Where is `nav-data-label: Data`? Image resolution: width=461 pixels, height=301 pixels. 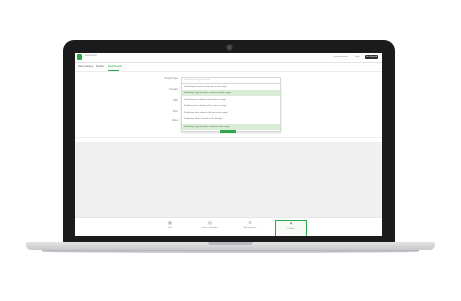
nav-data-label: Data is located at coordinates (170, 228).